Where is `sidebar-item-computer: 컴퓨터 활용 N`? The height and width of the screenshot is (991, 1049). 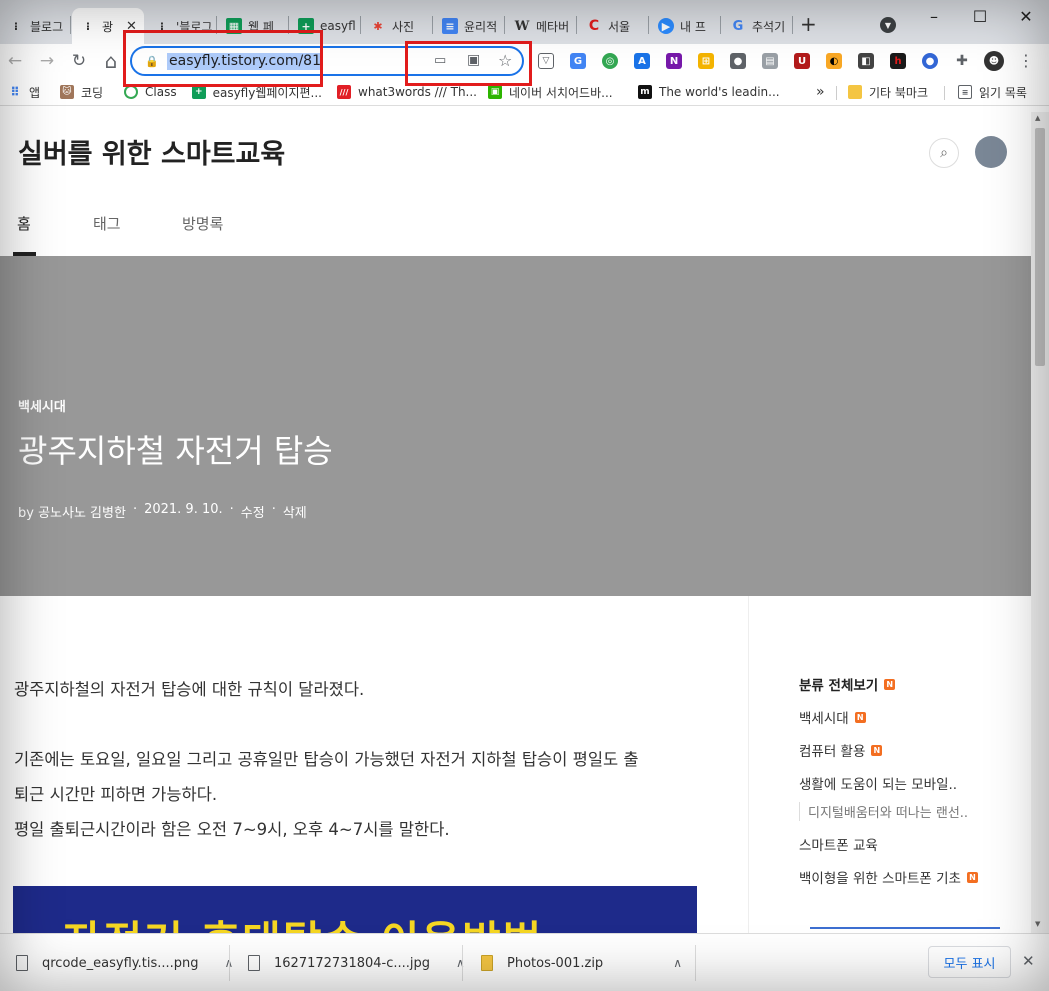
sidebar-item-computer: 컴퓨터 활용 N is located at coordinates (841, 750).